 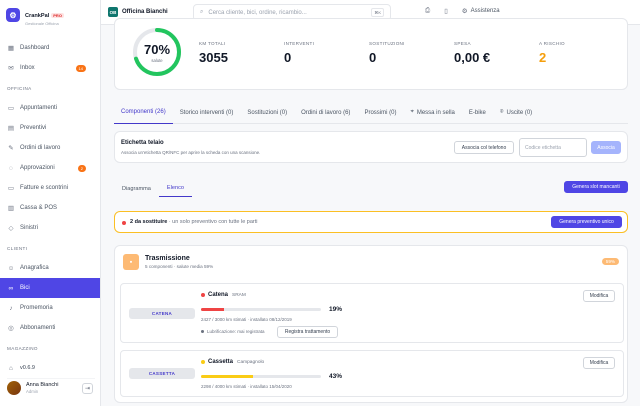 What do you see at coordinates (143, 113) in the screenshot?
I see `tab-componenti: Componenti (26)` at bounding box center [143, 113].